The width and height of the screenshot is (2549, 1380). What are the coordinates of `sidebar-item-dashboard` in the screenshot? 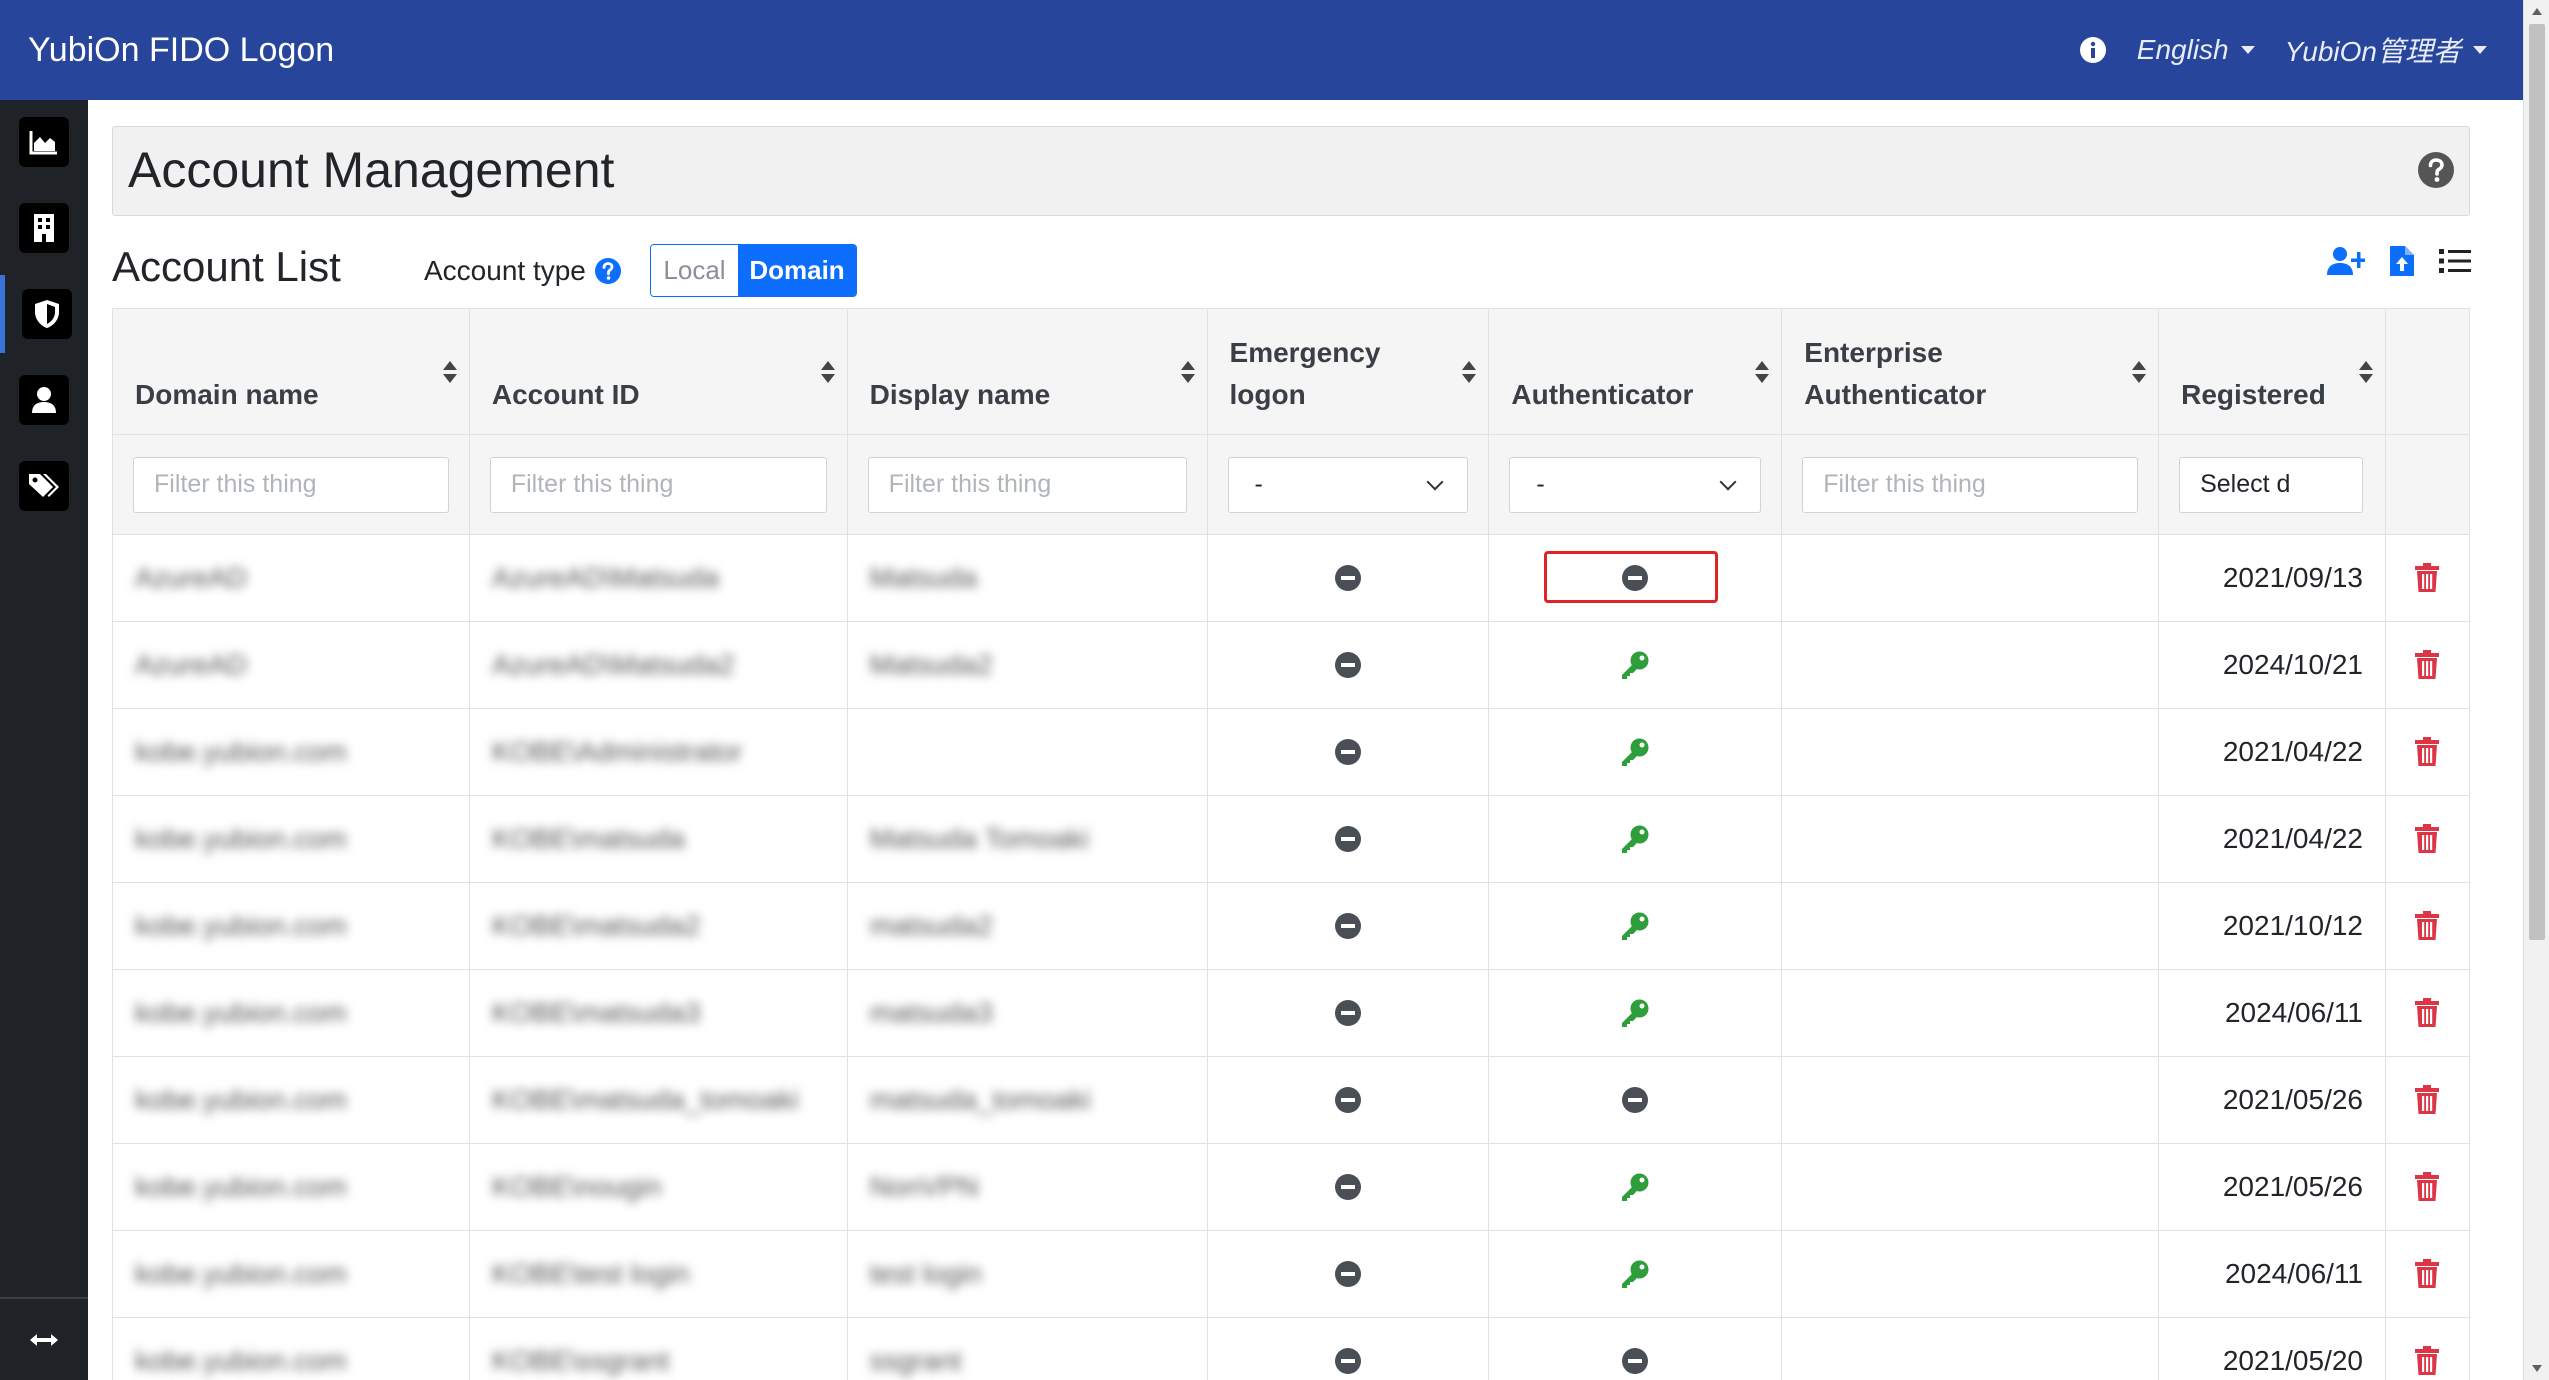 It's located at (44, 142).